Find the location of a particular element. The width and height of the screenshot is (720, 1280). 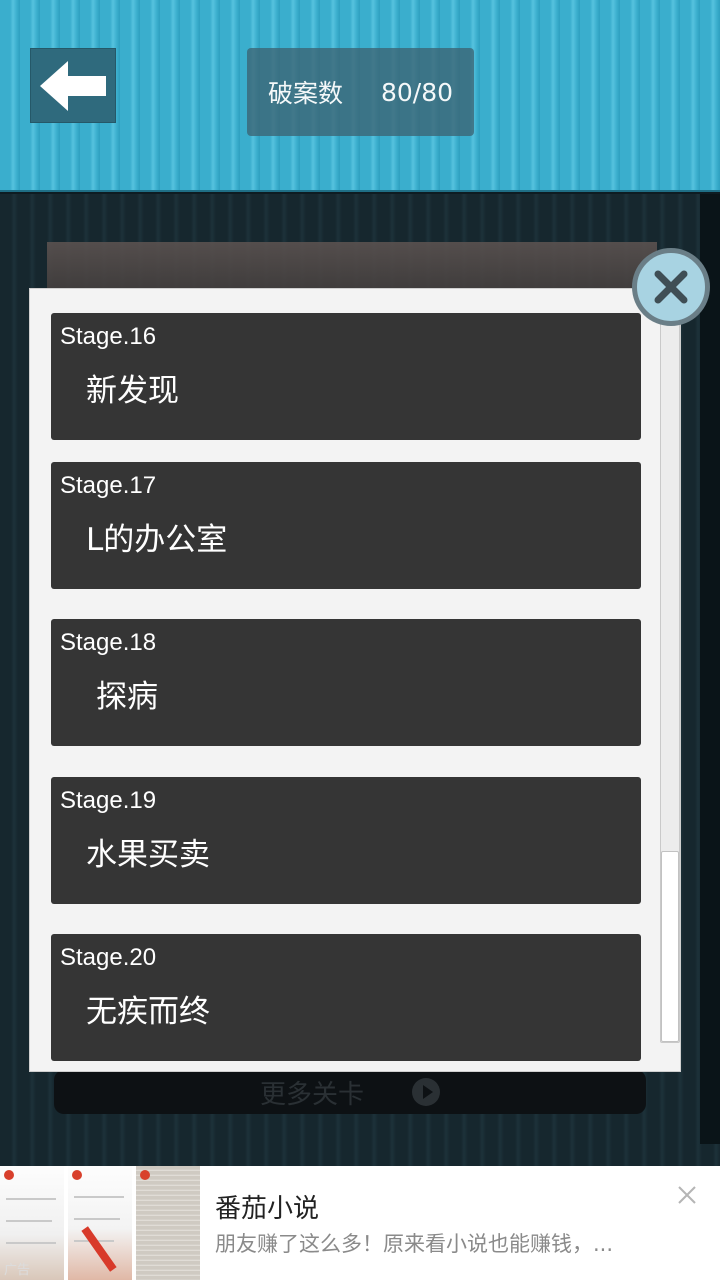

stage-number: Stage.19 is located at coordinates (108, 800).